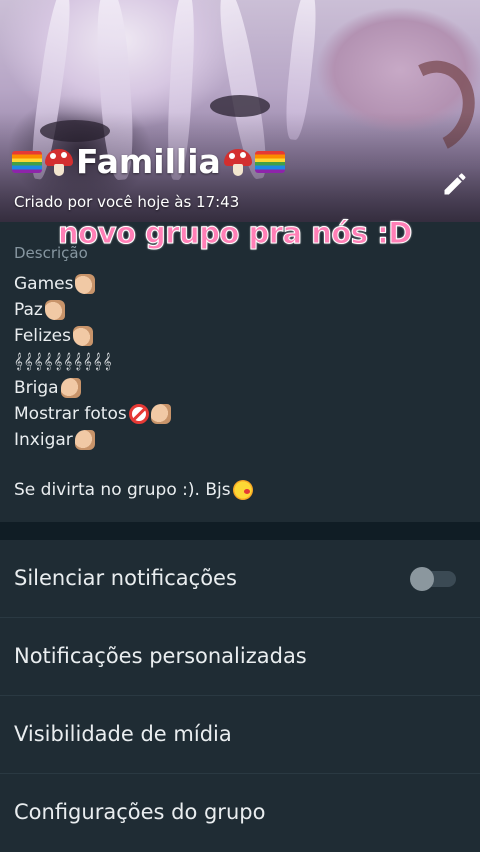 This screenshot has width=480, height=852. Describe the element at coordinates (133, 490) in the screenshot. I see `description-line: Se divirta no grupo :). Bjs` at that location.